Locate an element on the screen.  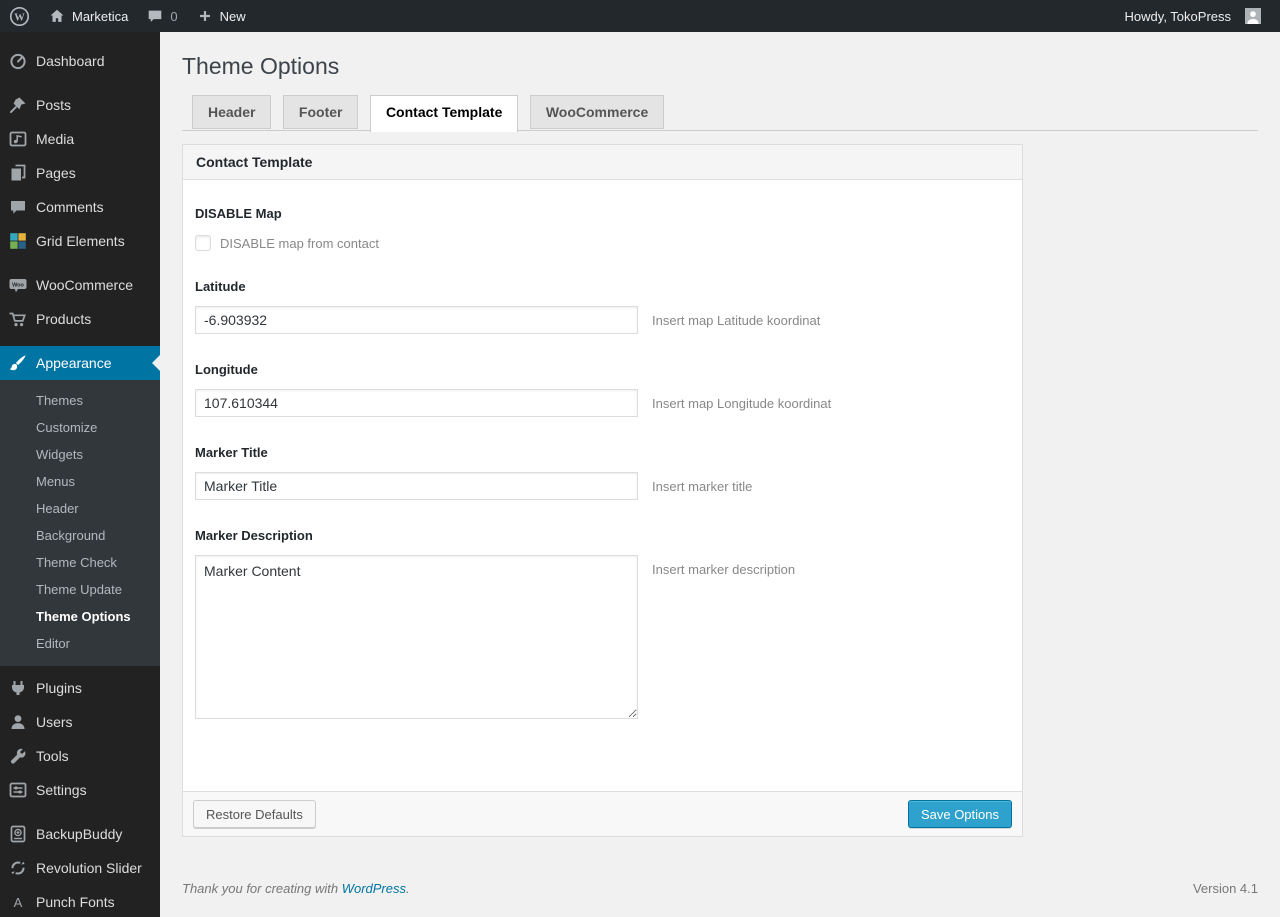
sidebar-item-label: Dashboard is located at coordinates (70, 61).